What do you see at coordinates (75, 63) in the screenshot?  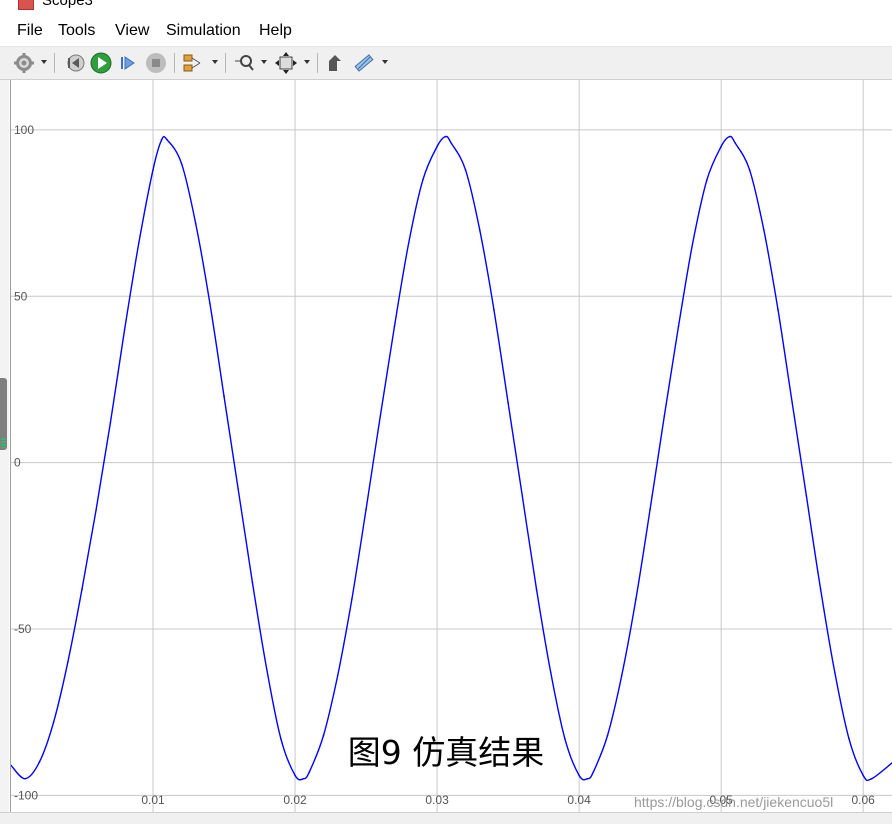 I see `step-back-icon` at bounding box center [75, 63].